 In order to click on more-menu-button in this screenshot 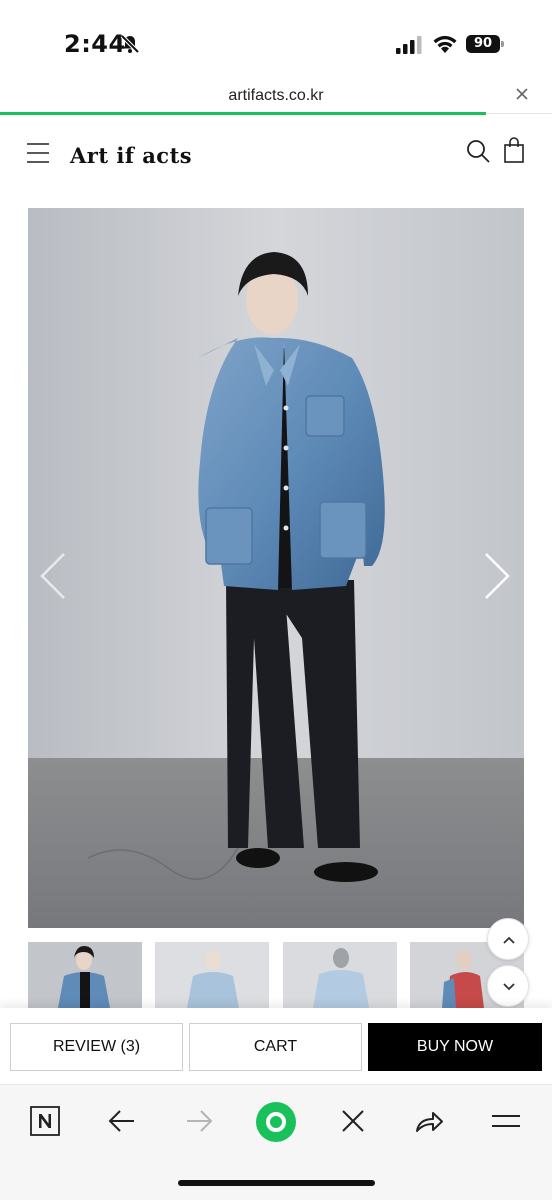, I will do `click(506, 1121)`.